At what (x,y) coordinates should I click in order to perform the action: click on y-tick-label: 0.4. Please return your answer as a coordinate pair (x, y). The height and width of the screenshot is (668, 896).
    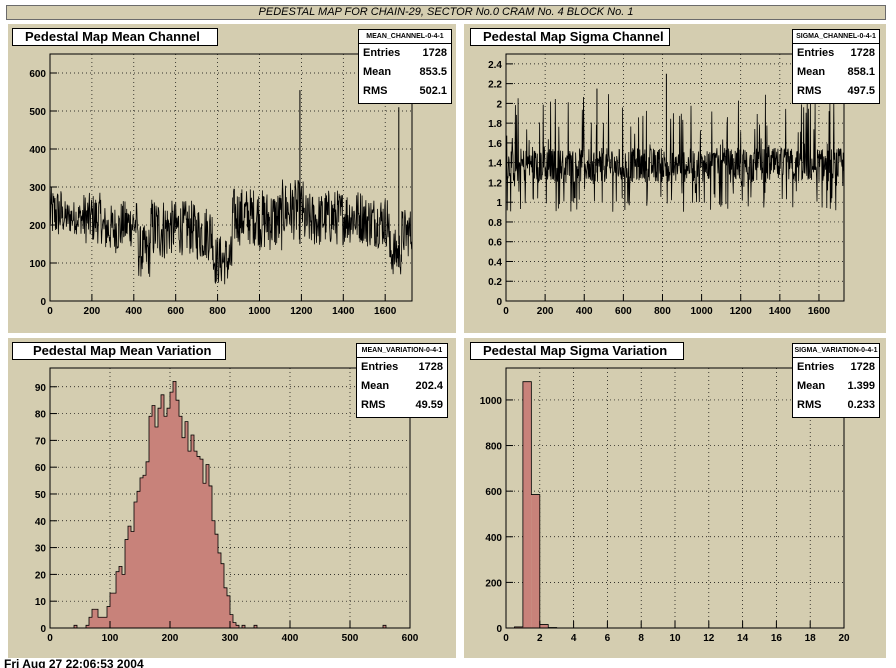
    Looking at the image, I should click on (495, 262).